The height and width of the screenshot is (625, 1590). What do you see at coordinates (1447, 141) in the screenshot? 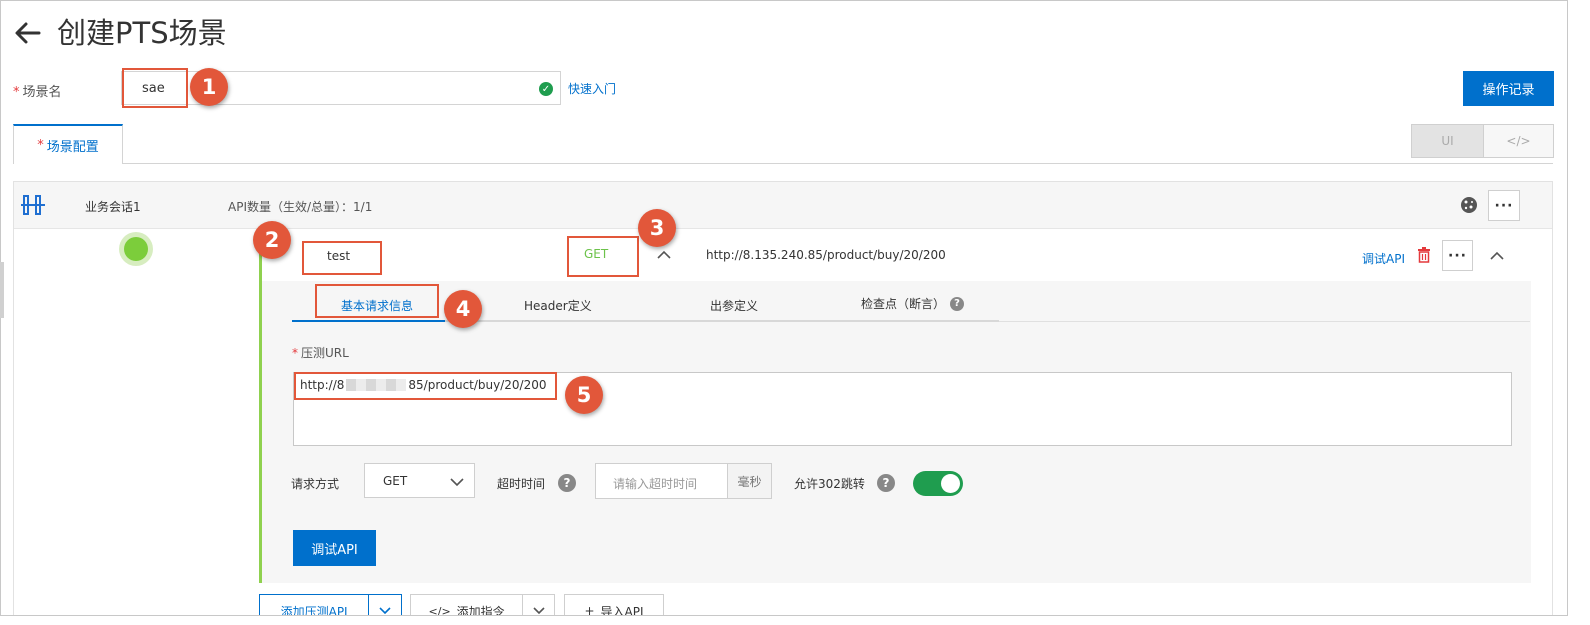
I see `view-toggle-ui: UI` at bounding box center [1447, 141].